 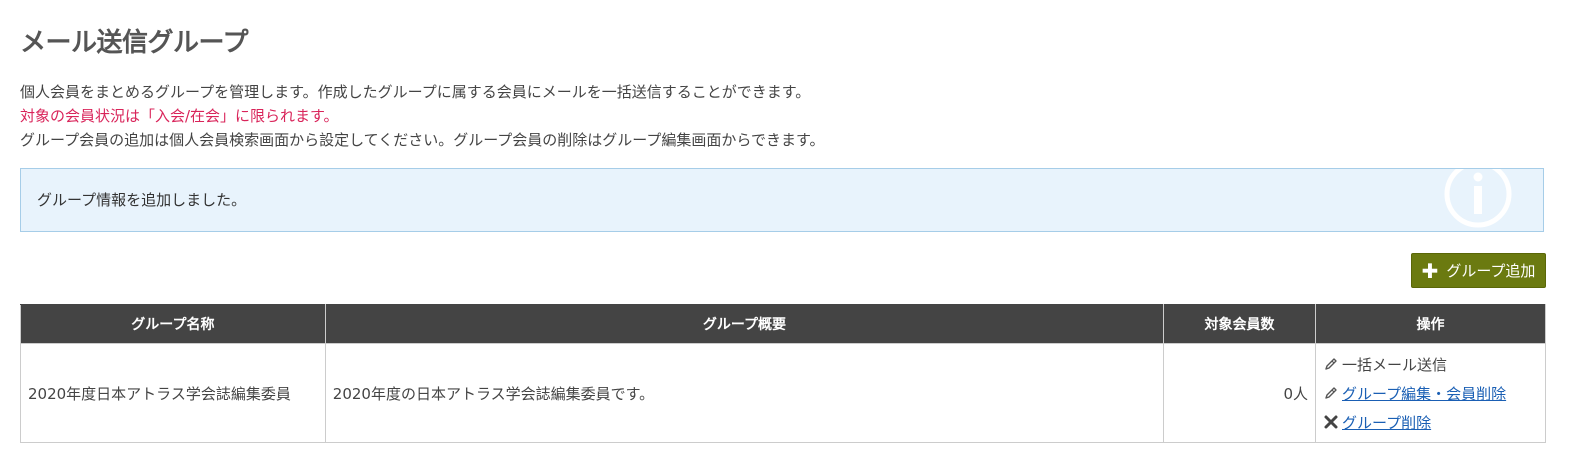 I want to click on edit-group-action: グループ編集・会員削除, so click(x=1430, y=393).